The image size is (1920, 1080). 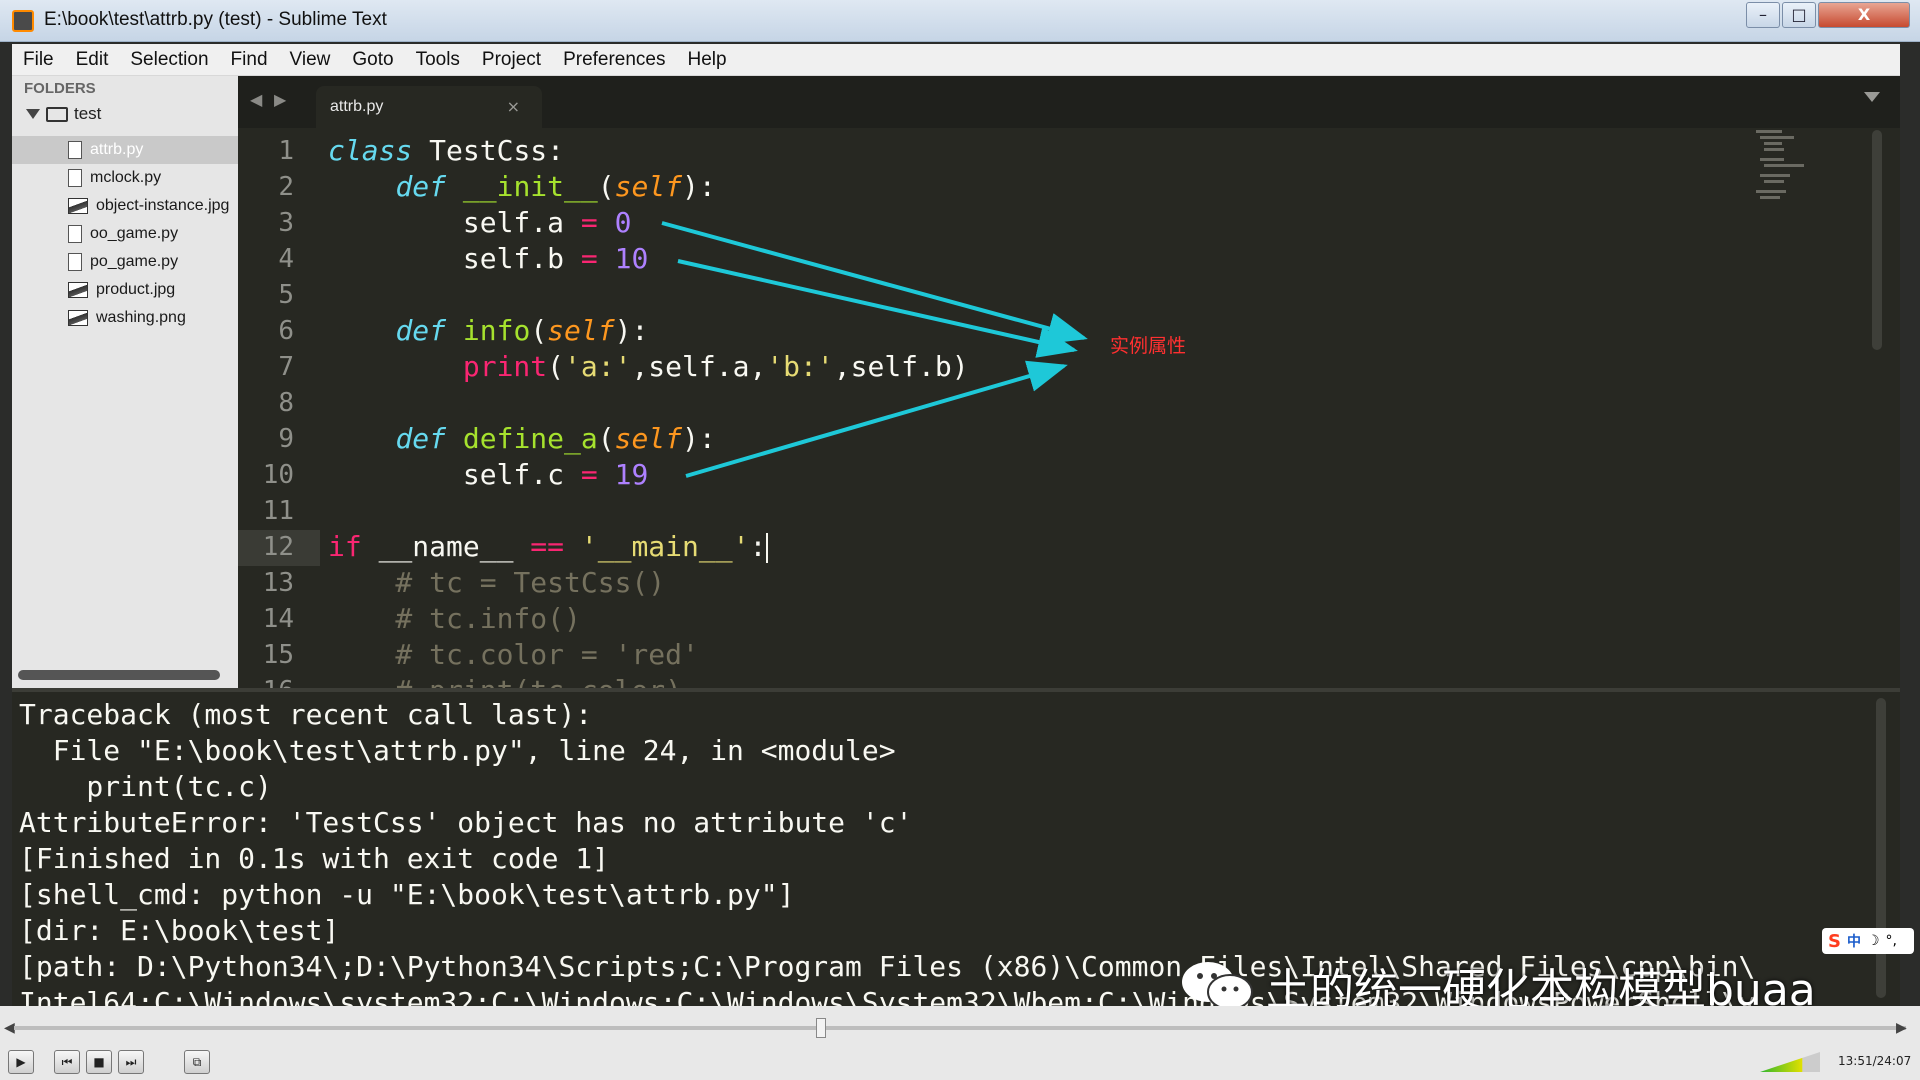 I want to click on minimap, so click(x=1781, y=168).